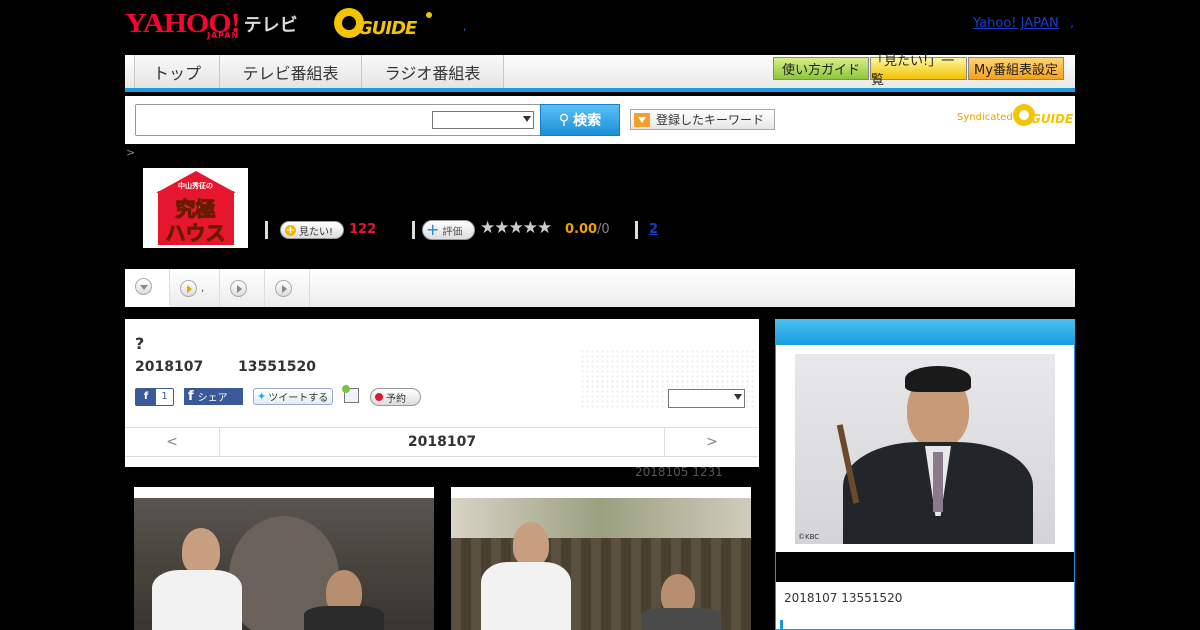  I want to click on facebook-share-button: f シェア, so click(213, 396).